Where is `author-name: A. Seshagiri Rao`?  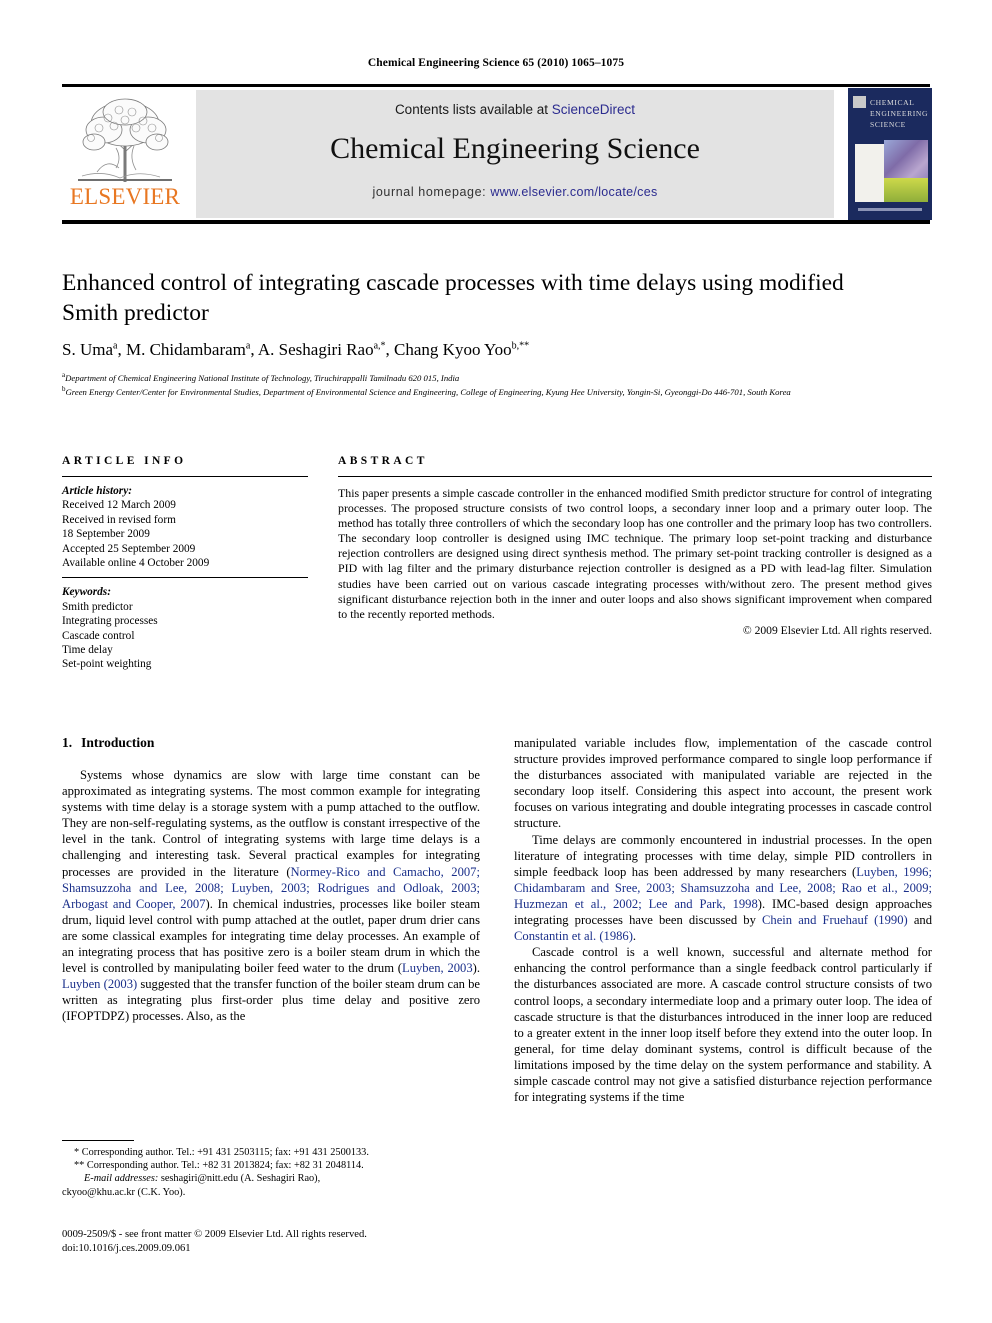 author-name: A. Seshagiri Rao is located at coordinates (315, 349).